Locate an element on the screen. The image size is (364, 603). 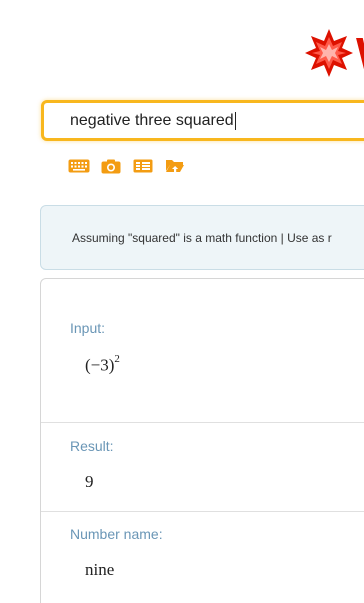
search-input-value: negative three squared is located at coordinates (152, 120).